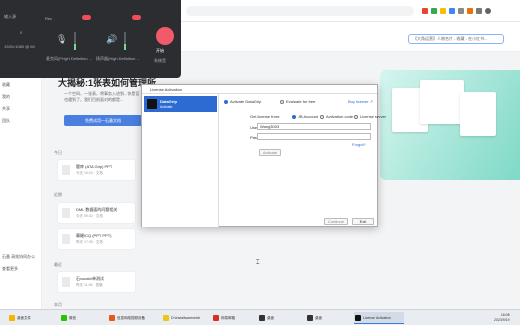  I want to click on section-label: 本月, so click(58, 304).